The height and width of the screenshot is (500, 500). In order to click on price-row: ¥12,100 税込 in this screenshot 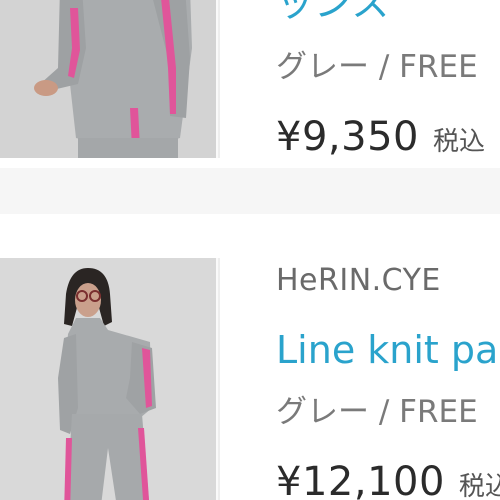, I will do `click(388, 481)`.